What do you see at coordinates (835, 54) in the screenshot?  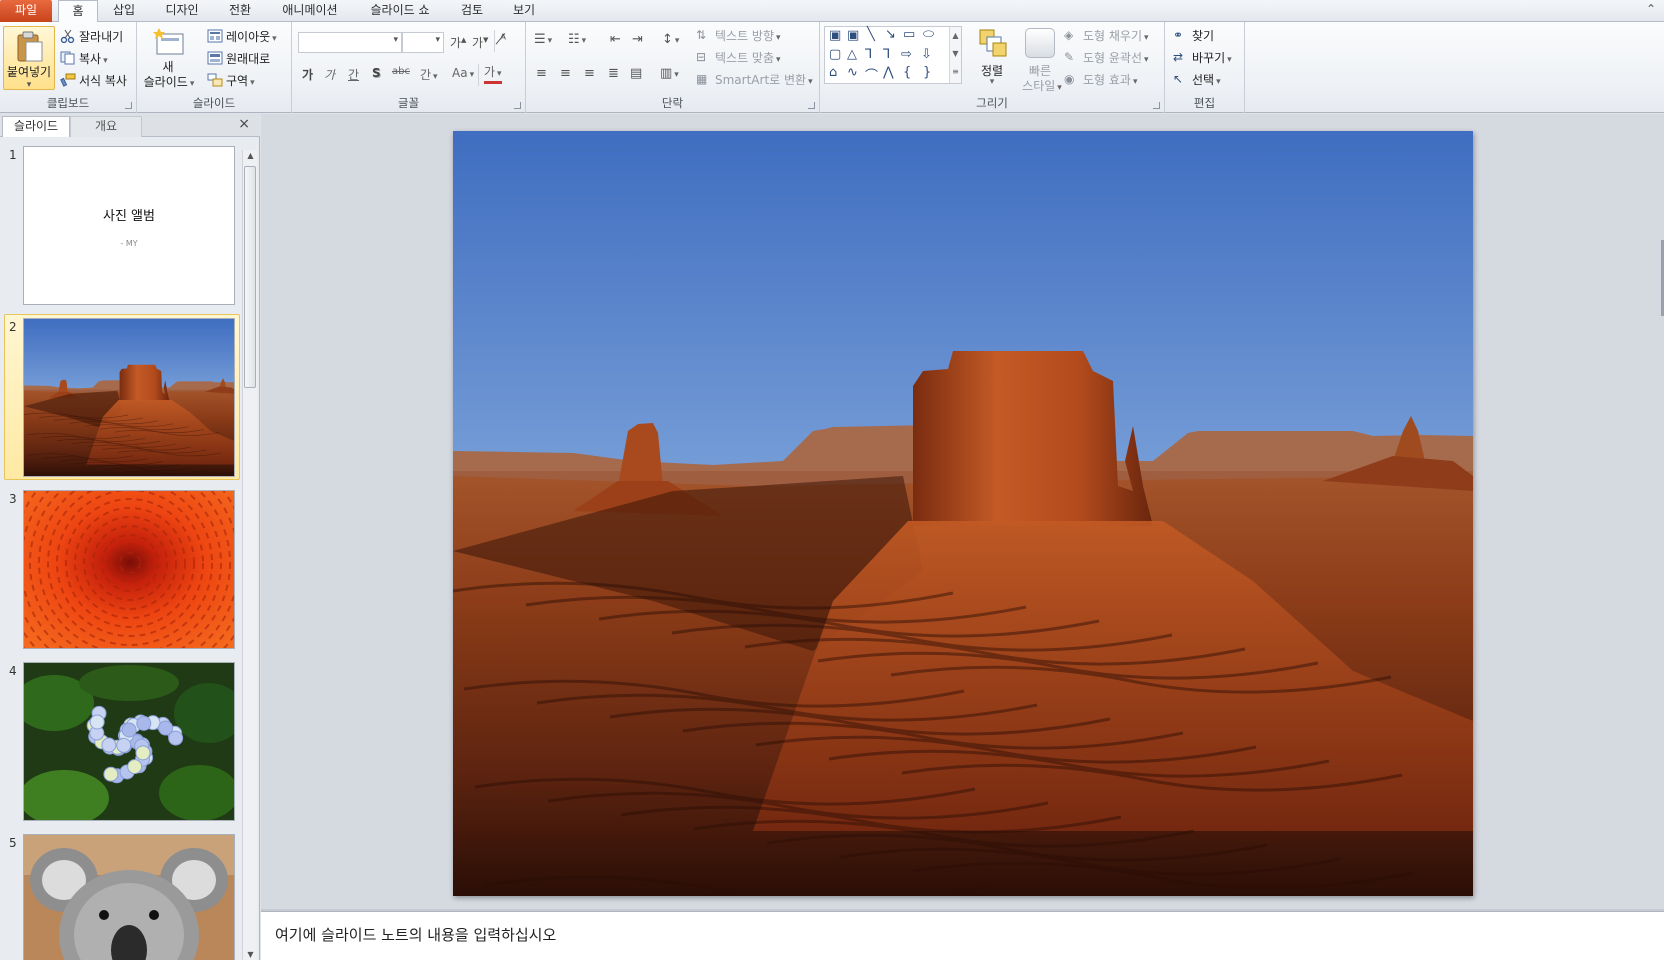 I see `rounded-rect-shape-icon: ▢` at bounding box center [835, 54].